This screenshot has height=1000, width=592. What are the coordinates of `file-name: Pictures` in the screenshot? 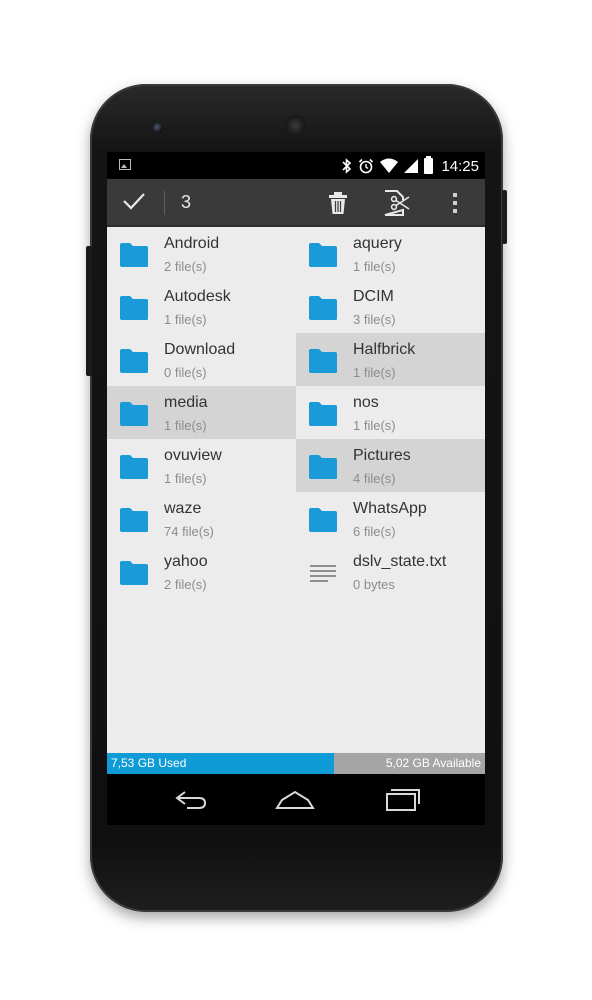 It's located at (382, 455).